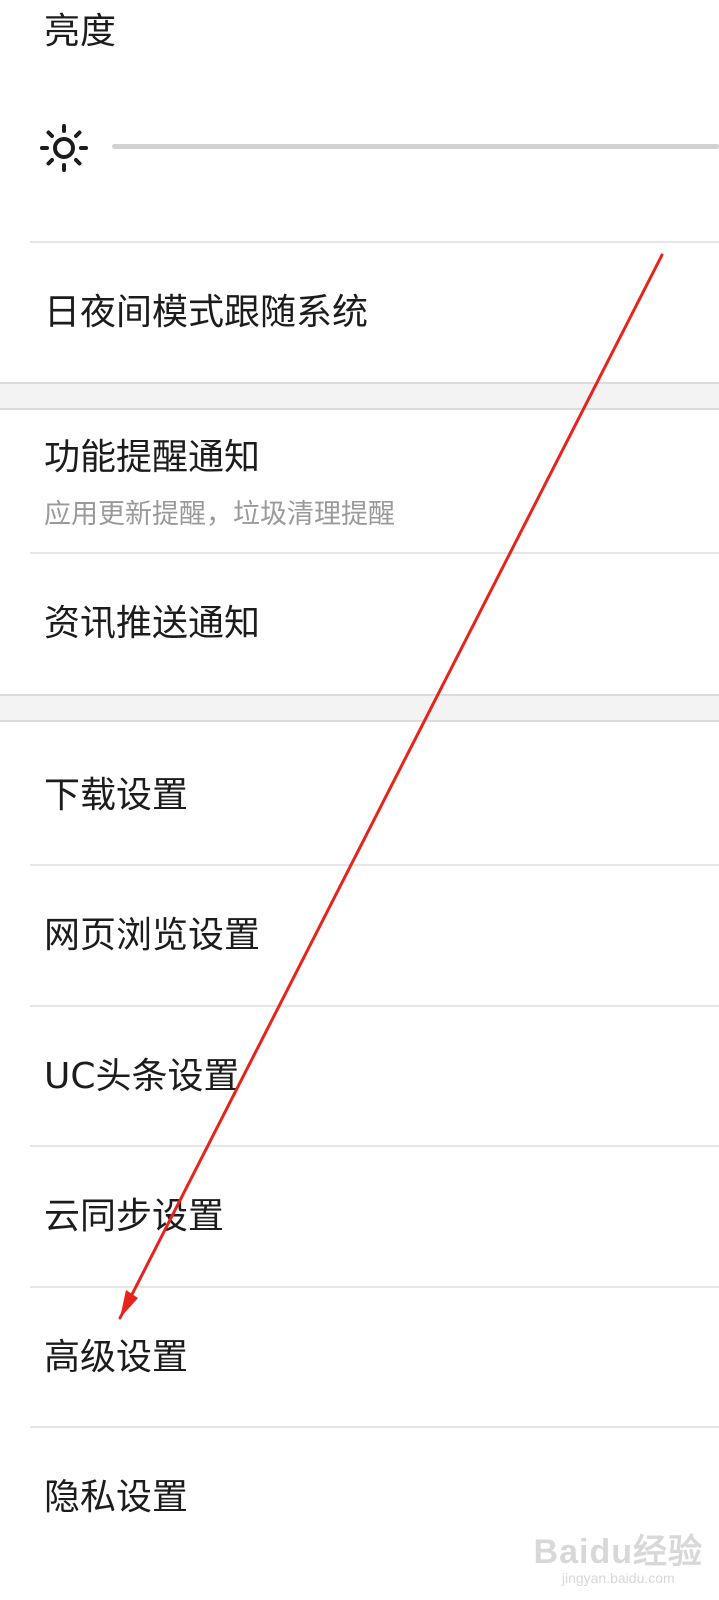  I want to click on web-browsing-settings-row: 网页浏览设置, so click(359, 935).